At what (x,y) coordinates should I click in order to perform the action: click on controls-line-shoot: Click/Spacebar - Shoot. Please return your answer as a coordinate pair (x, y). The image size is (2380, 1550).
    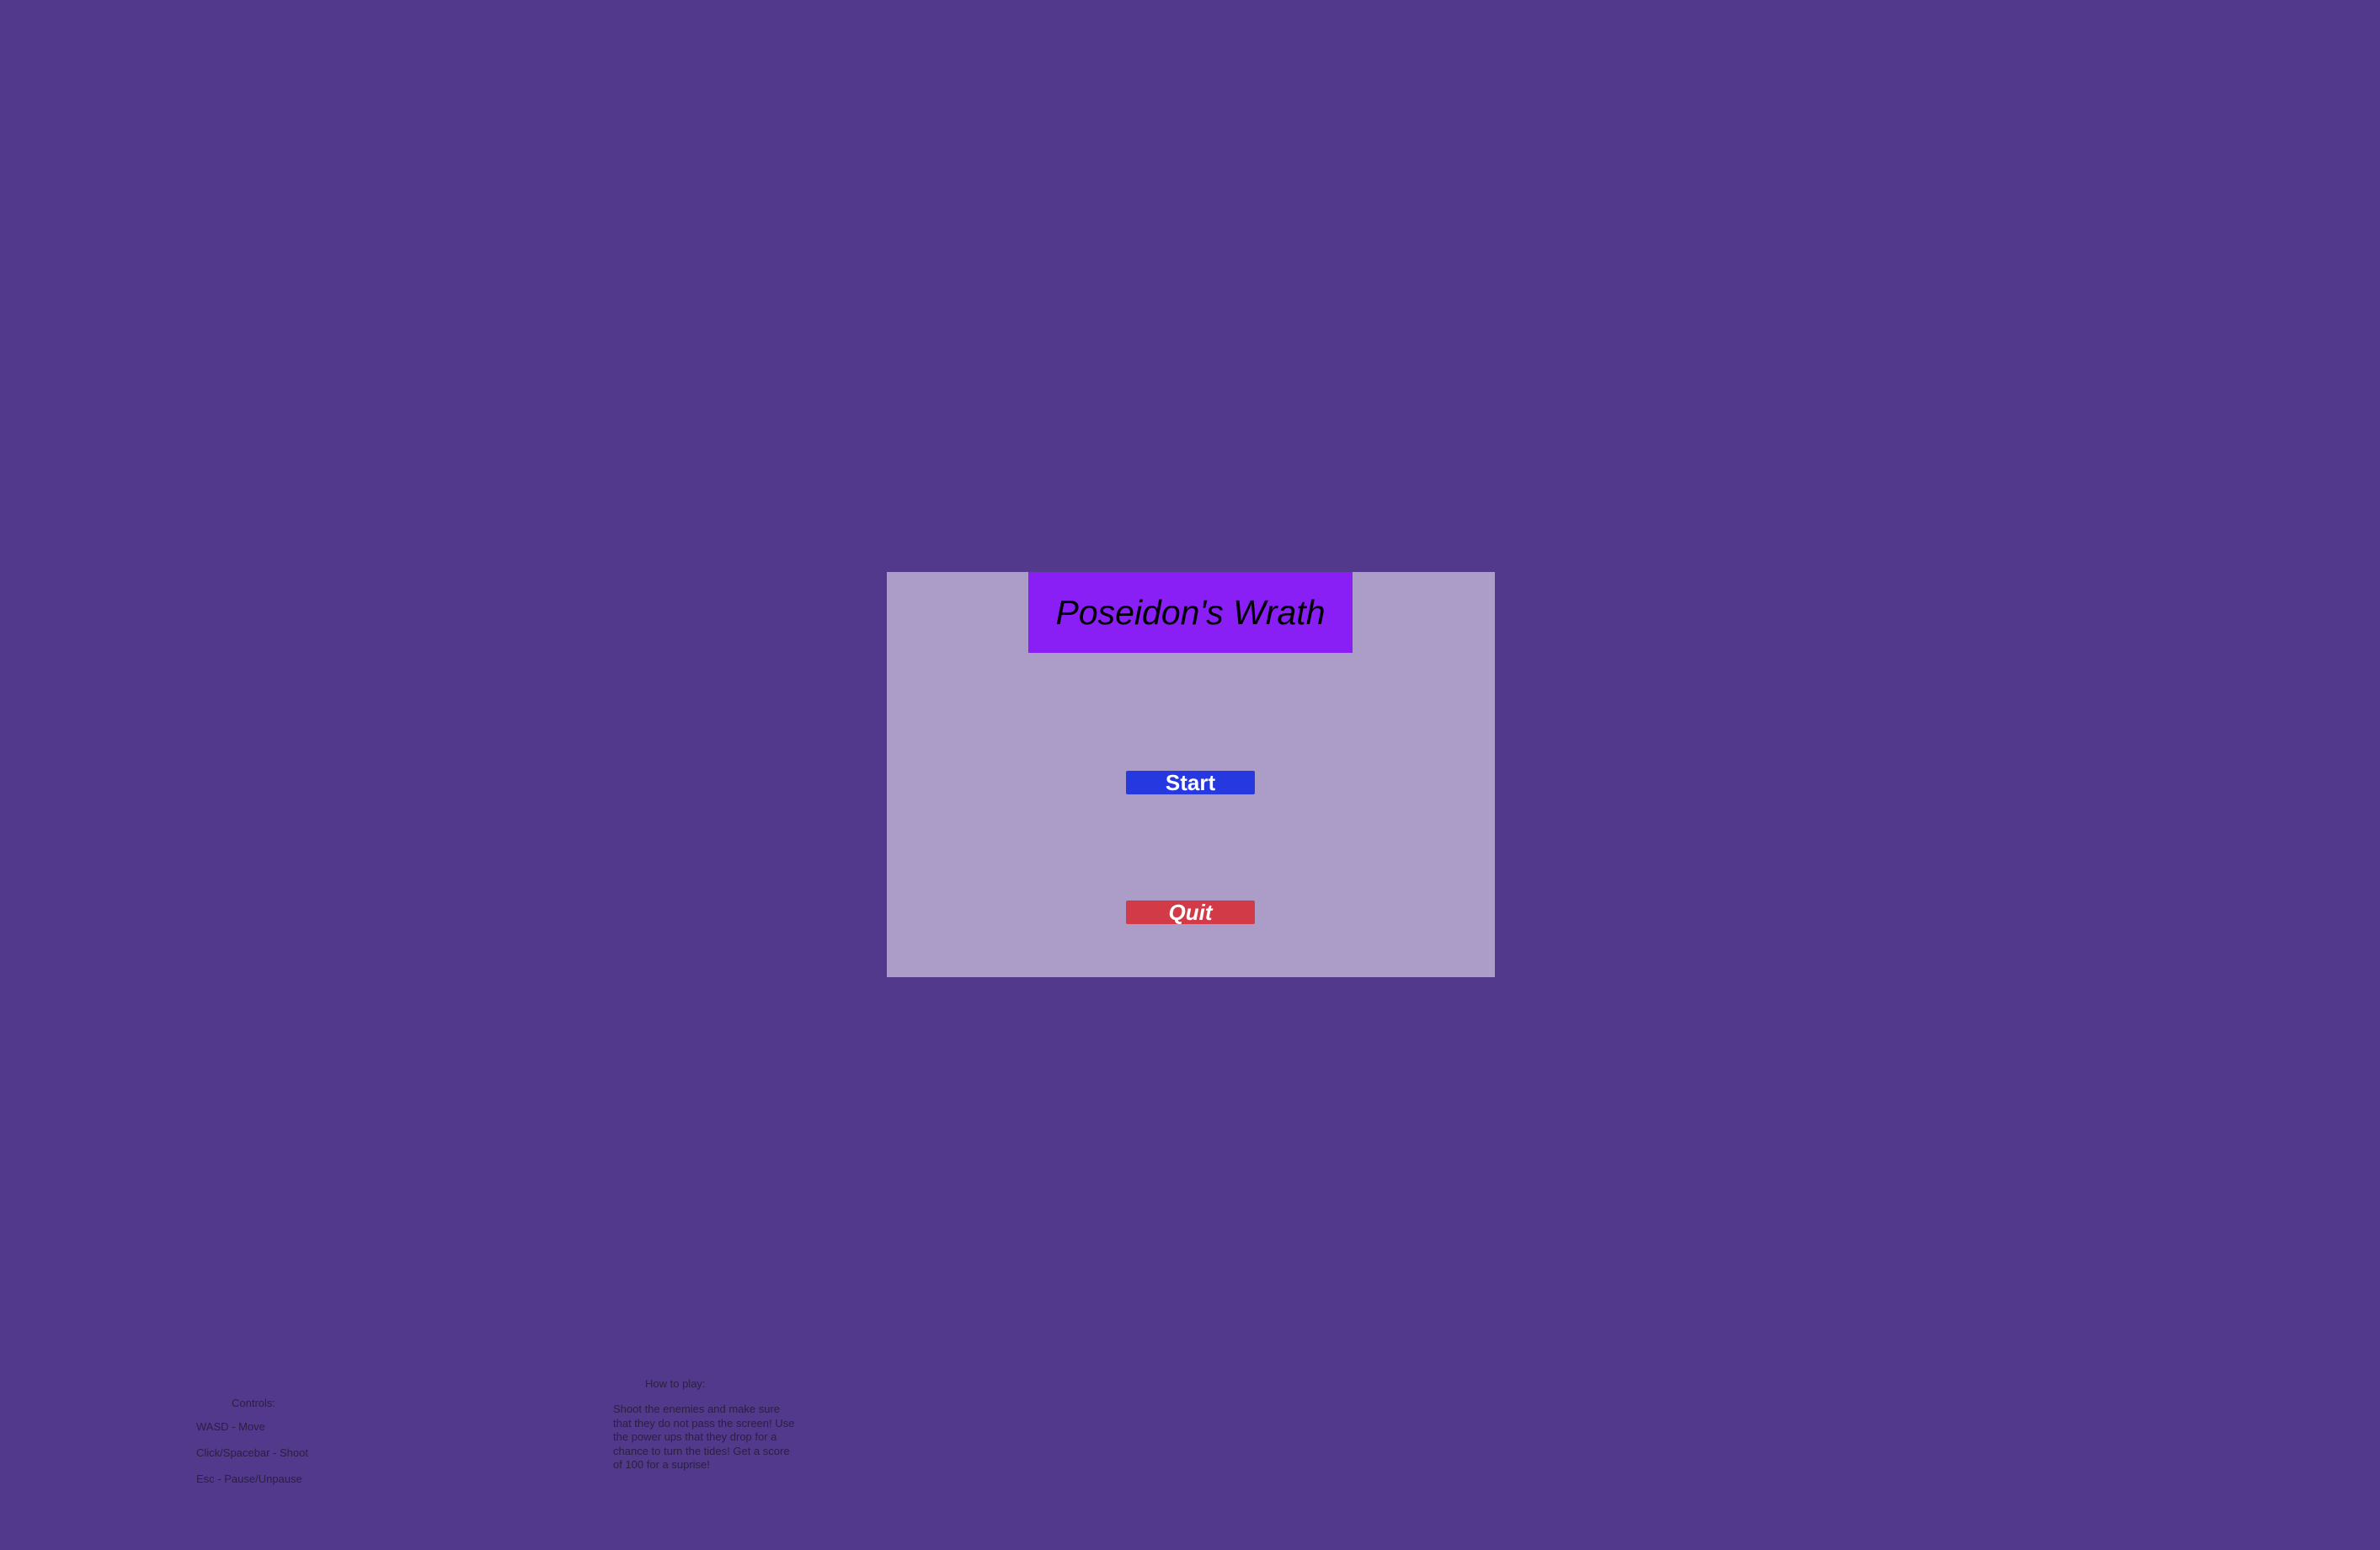
    Looking at the image, I should click on (252, 1452).